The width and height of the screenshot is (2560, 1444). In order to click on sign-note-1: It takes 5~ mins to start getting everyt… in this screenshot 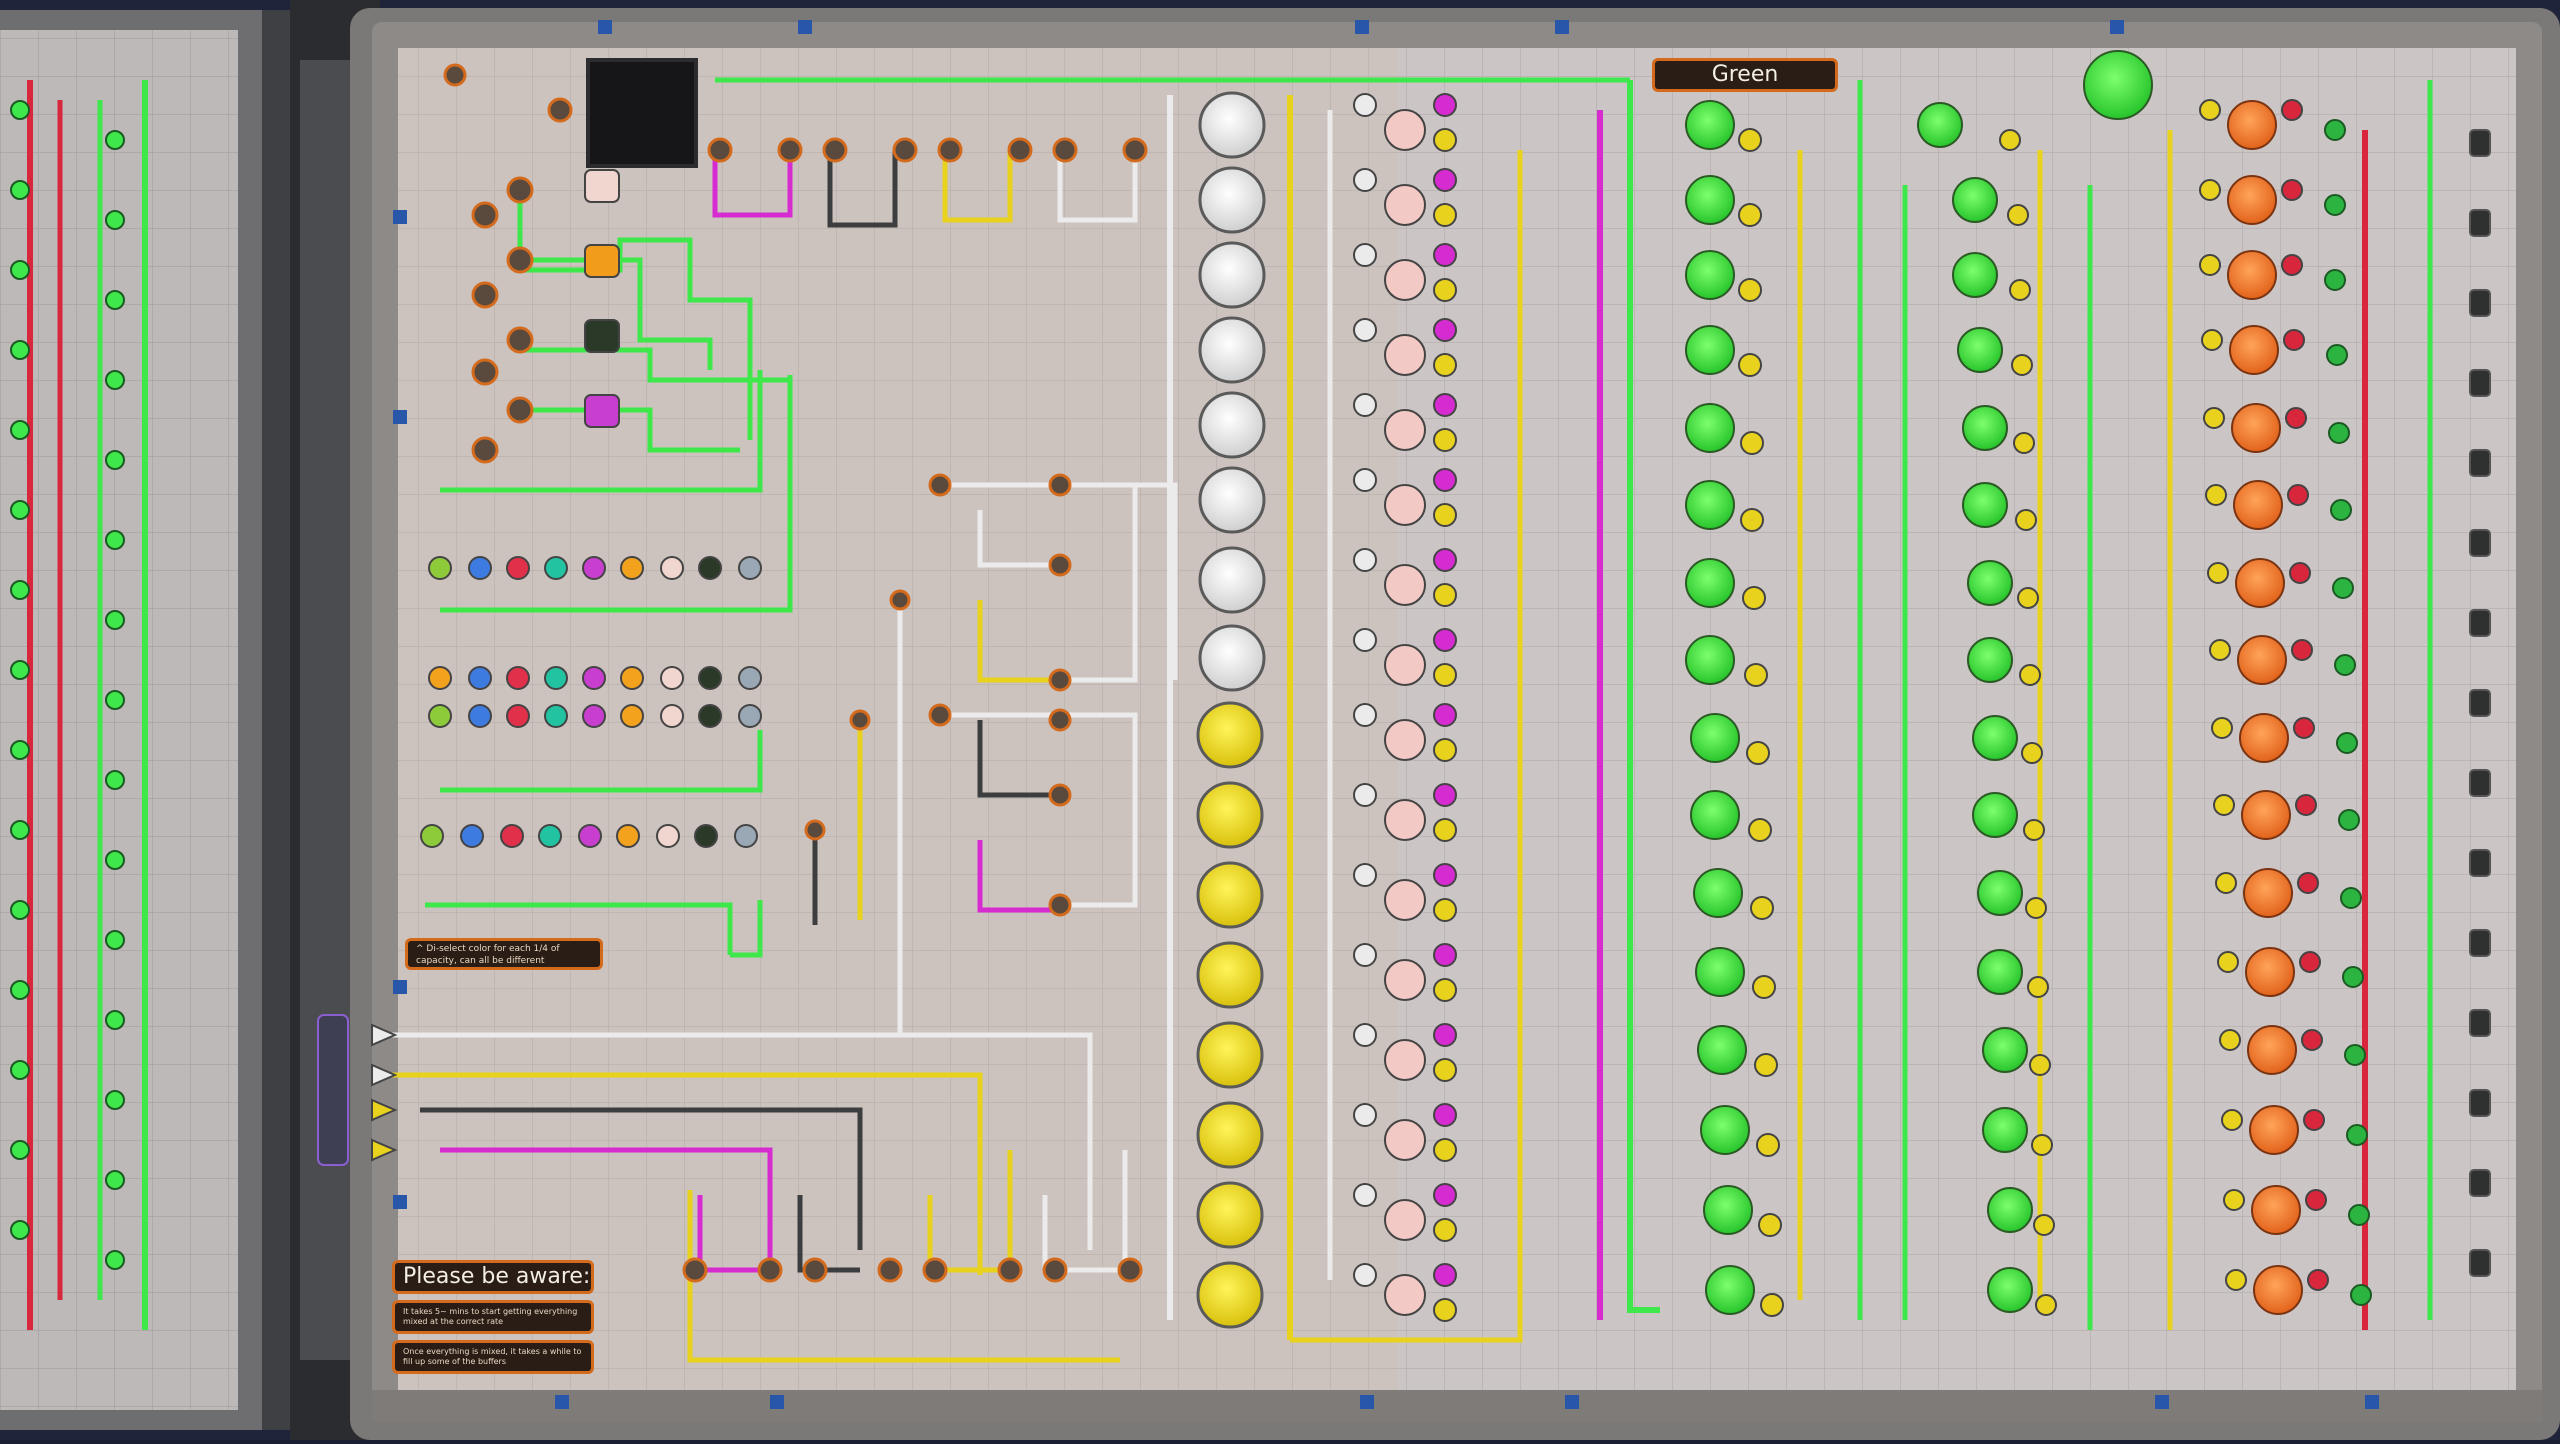, I will do `click(493, 1317)`.